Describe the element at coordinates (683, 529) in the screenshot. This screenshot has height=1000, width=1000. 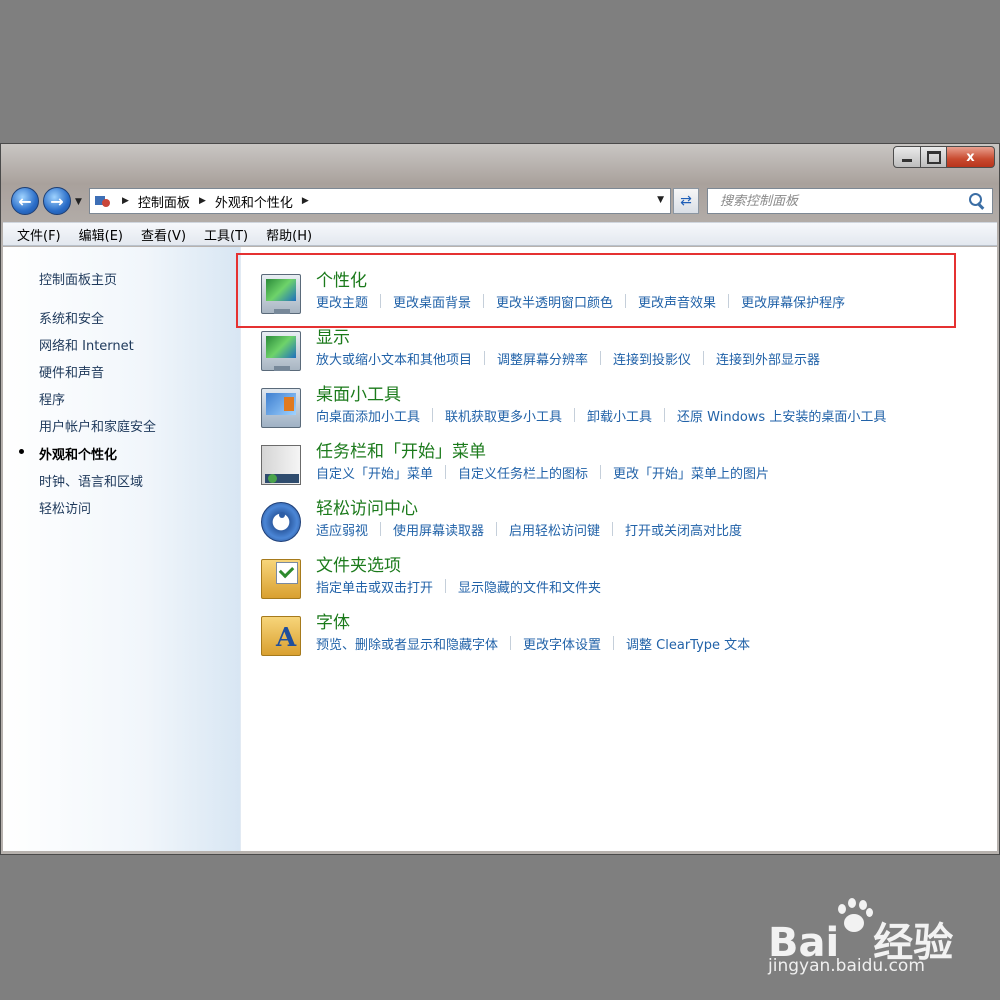
I see `task-link: 打开或关闭高对比度` at that location.